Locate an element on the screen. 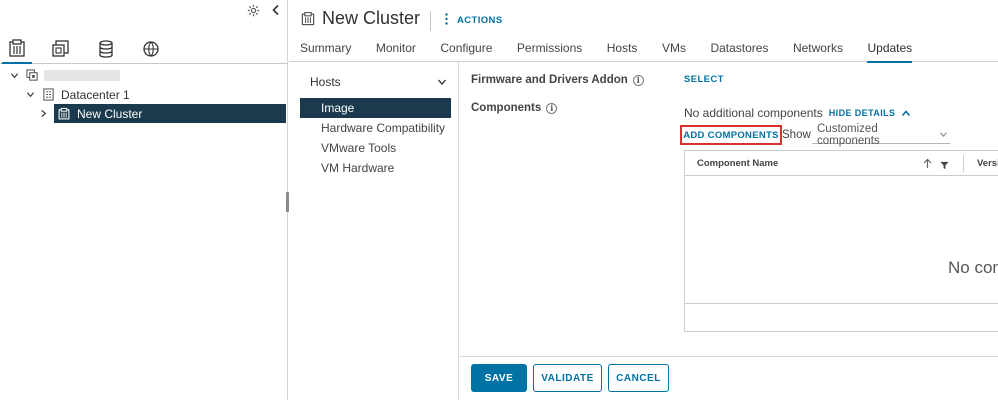 The image size is (998, 400). tab-monitor: Monitor is located at coordinates (396, 52).